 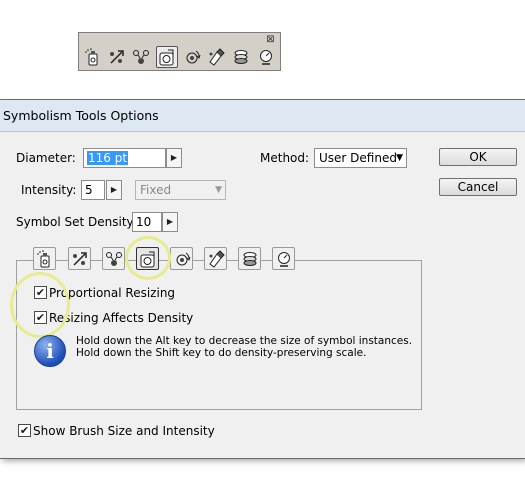 I want to click on tab-symbol-scruncher, so click(x=113, y=258).